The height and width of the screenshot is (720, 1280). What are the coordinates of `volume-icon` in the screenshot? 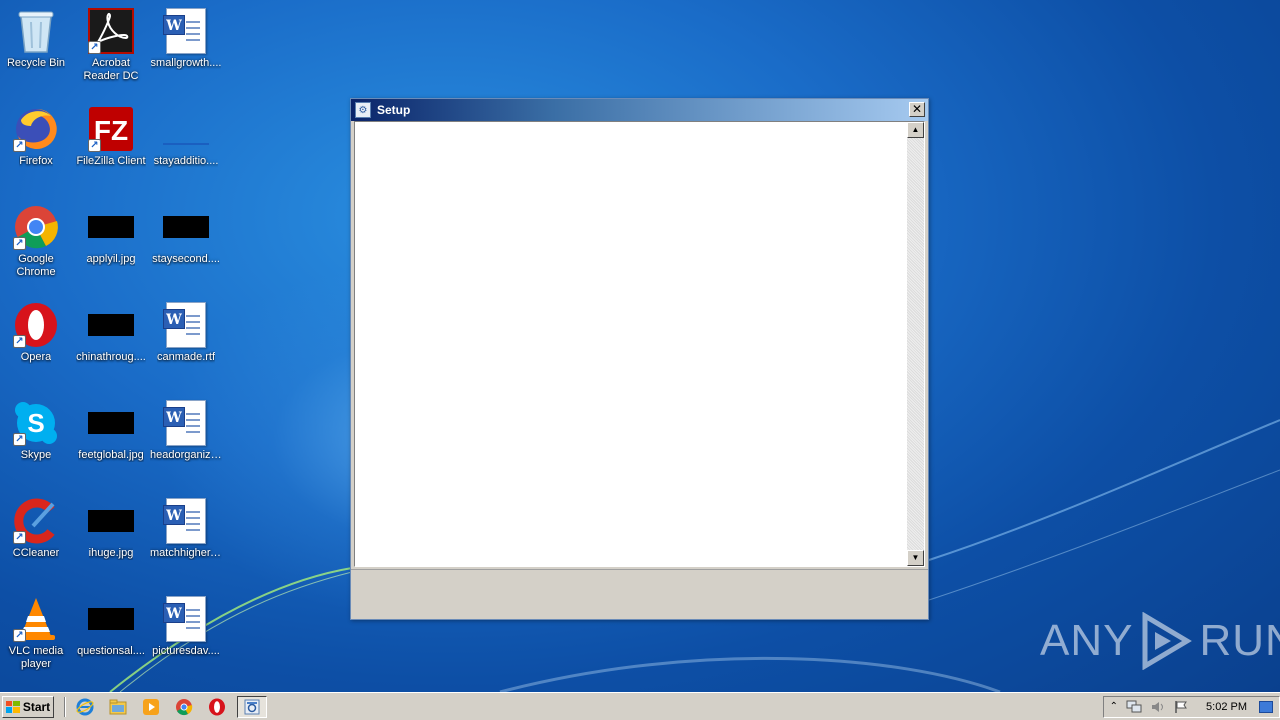 It's located at (1158, 707).